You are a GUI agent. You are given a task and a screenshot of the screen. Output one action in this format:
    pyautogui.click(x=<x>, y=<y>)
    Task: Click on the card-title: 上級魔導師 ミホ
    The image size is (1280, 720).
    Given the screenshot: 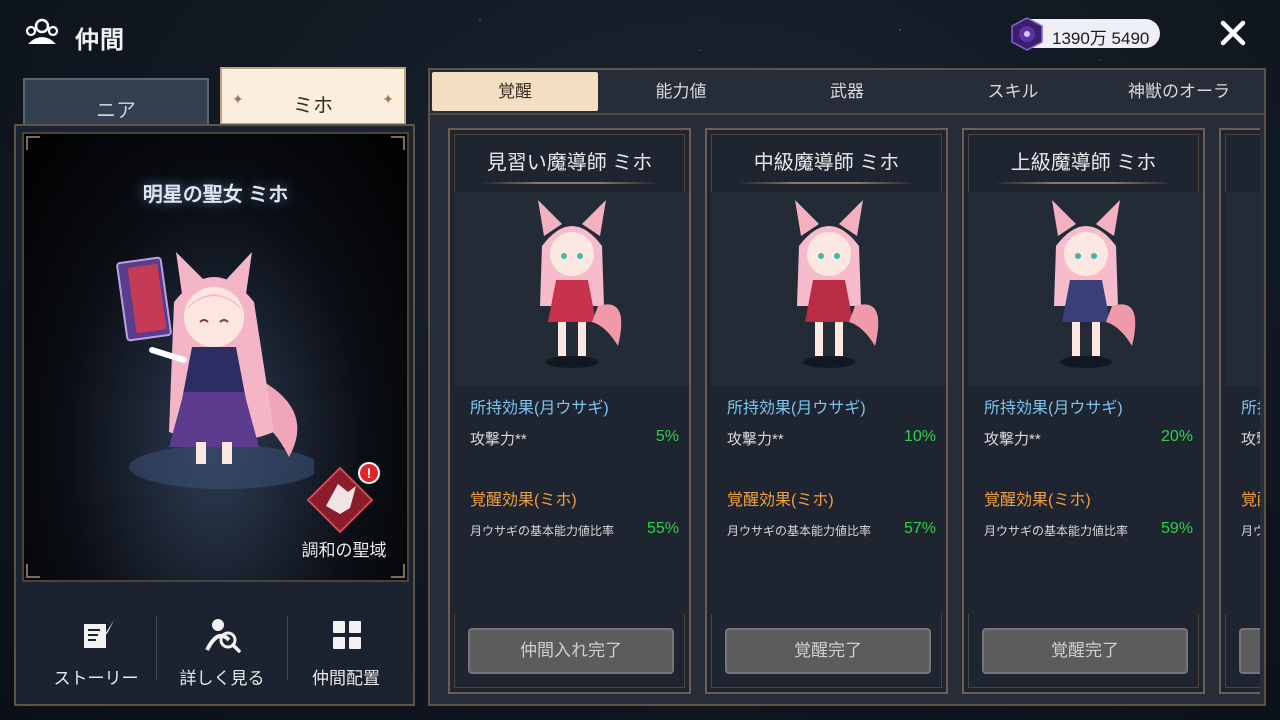 What is the action you would take?
    pyautogui.click(x=1083, y=163)
    